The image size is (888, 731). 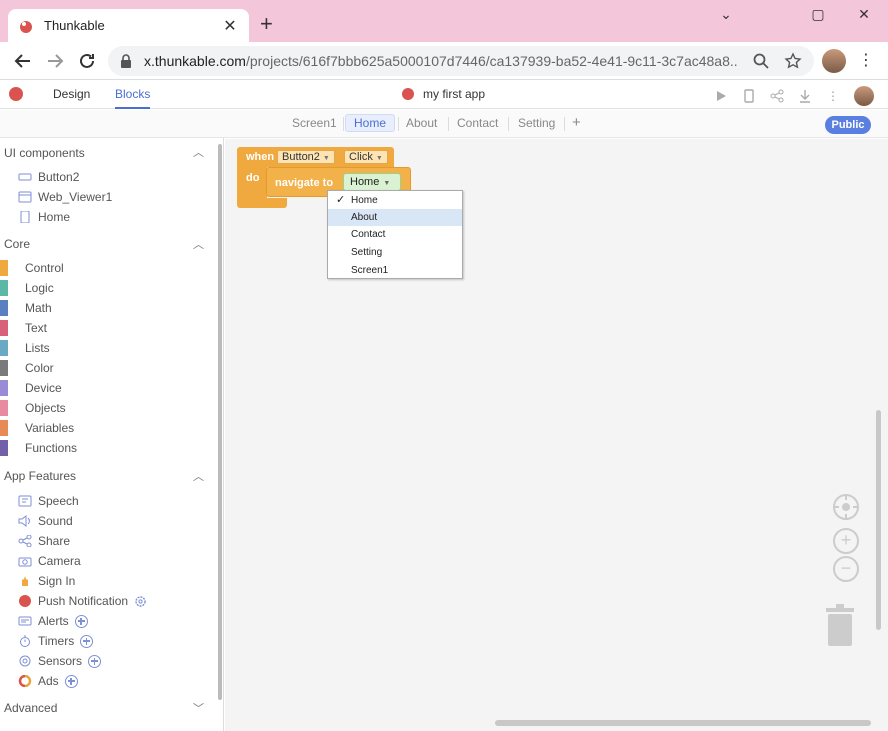 I want to click on browser-menu-icon: ⋮, so click(x=866, y=60).